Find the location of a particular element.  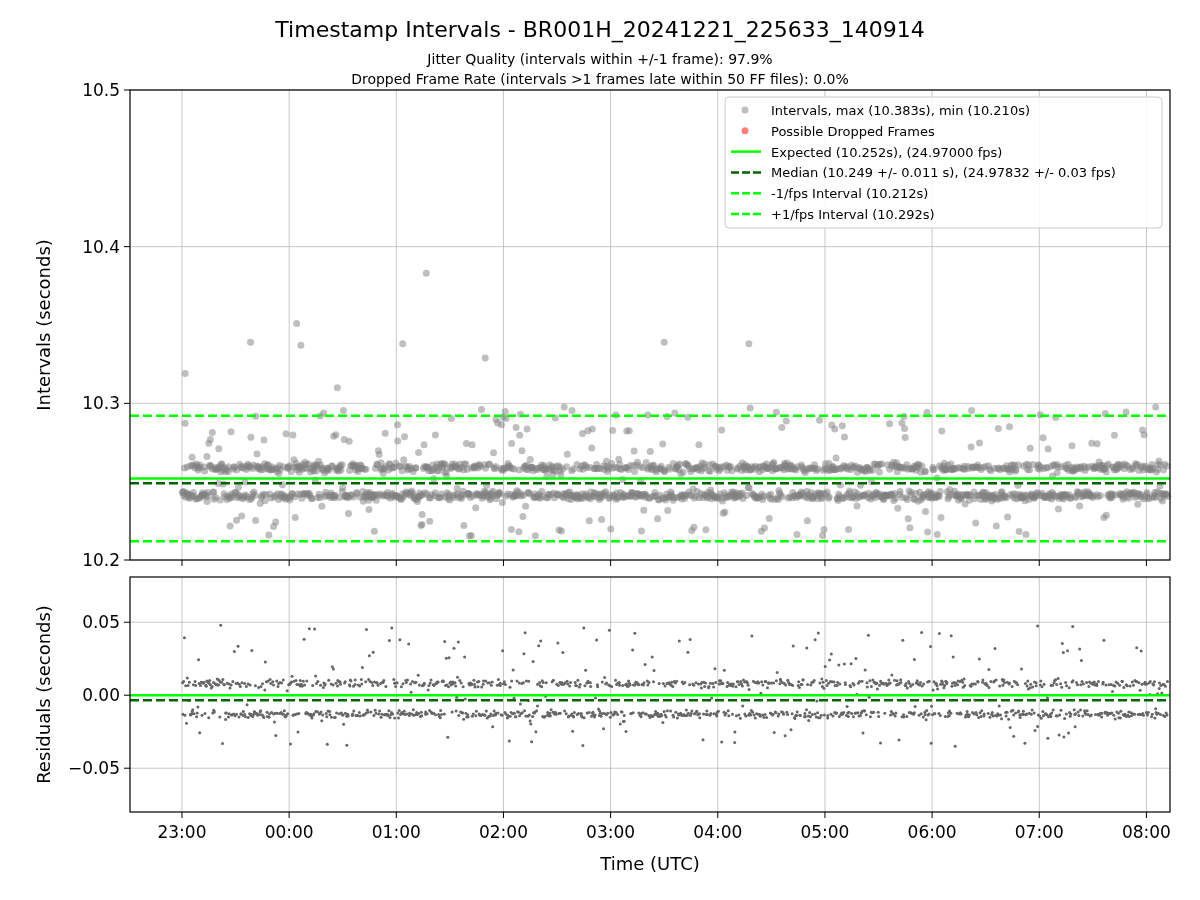

axis-tick-label: 06:00 is located at coordinates (932, 832).